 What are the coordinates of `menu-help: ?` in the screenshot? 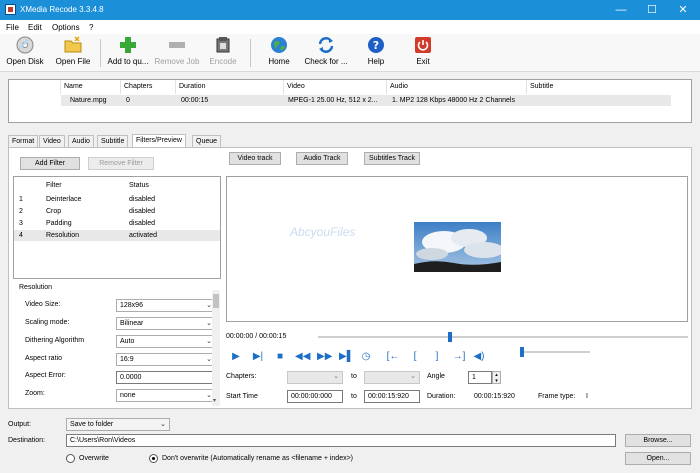 It's located at (91, 27).